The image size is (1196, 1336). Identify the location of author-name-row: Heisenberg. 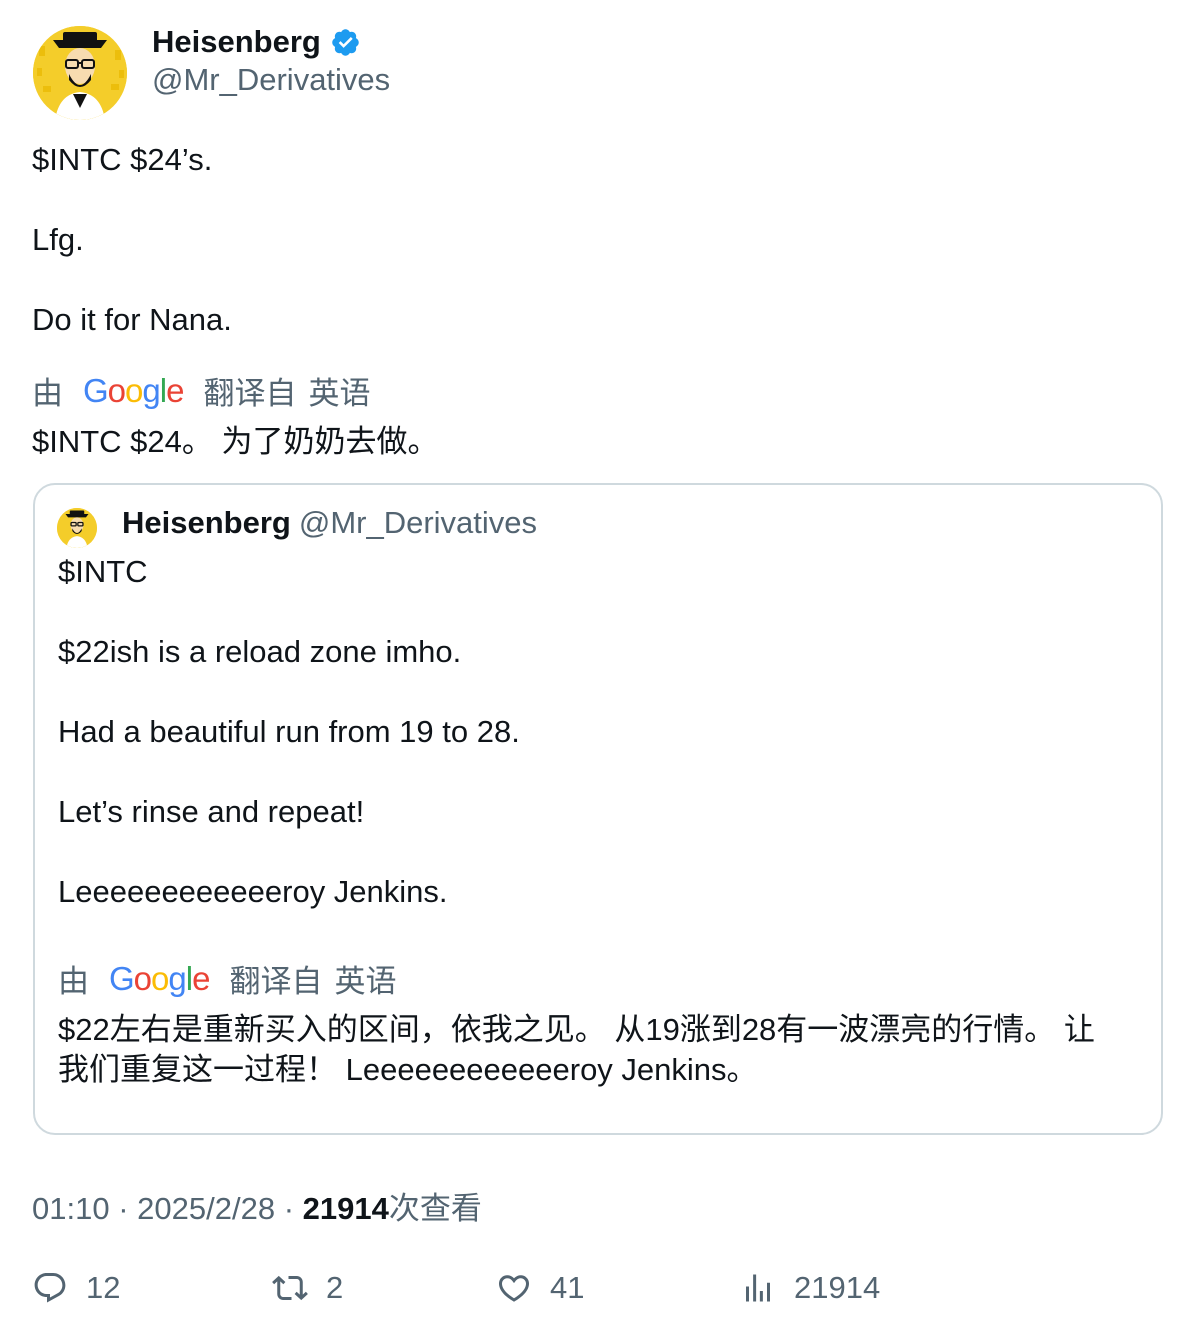
(256, 42).